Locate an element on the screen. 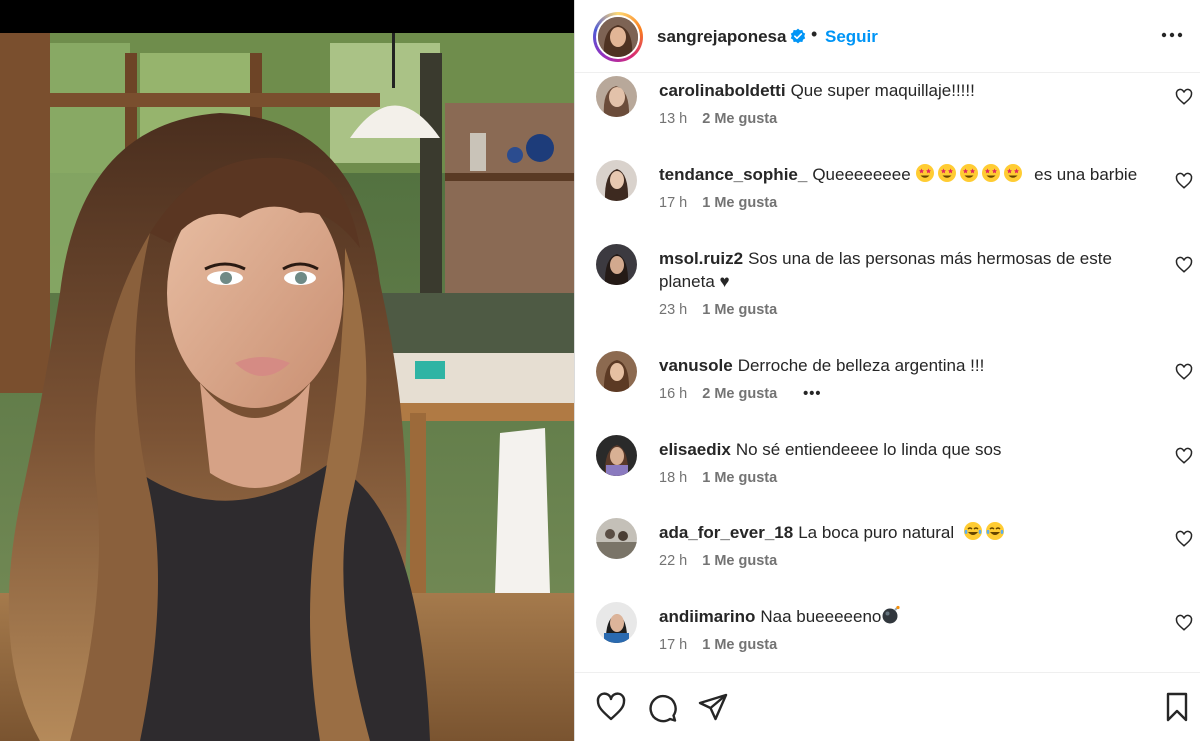 Image resolution: width=1200 pixels, height=741 pixels. comment-meta: 16 h 2 Me gusta ••• is located at coordinates (740, 394).